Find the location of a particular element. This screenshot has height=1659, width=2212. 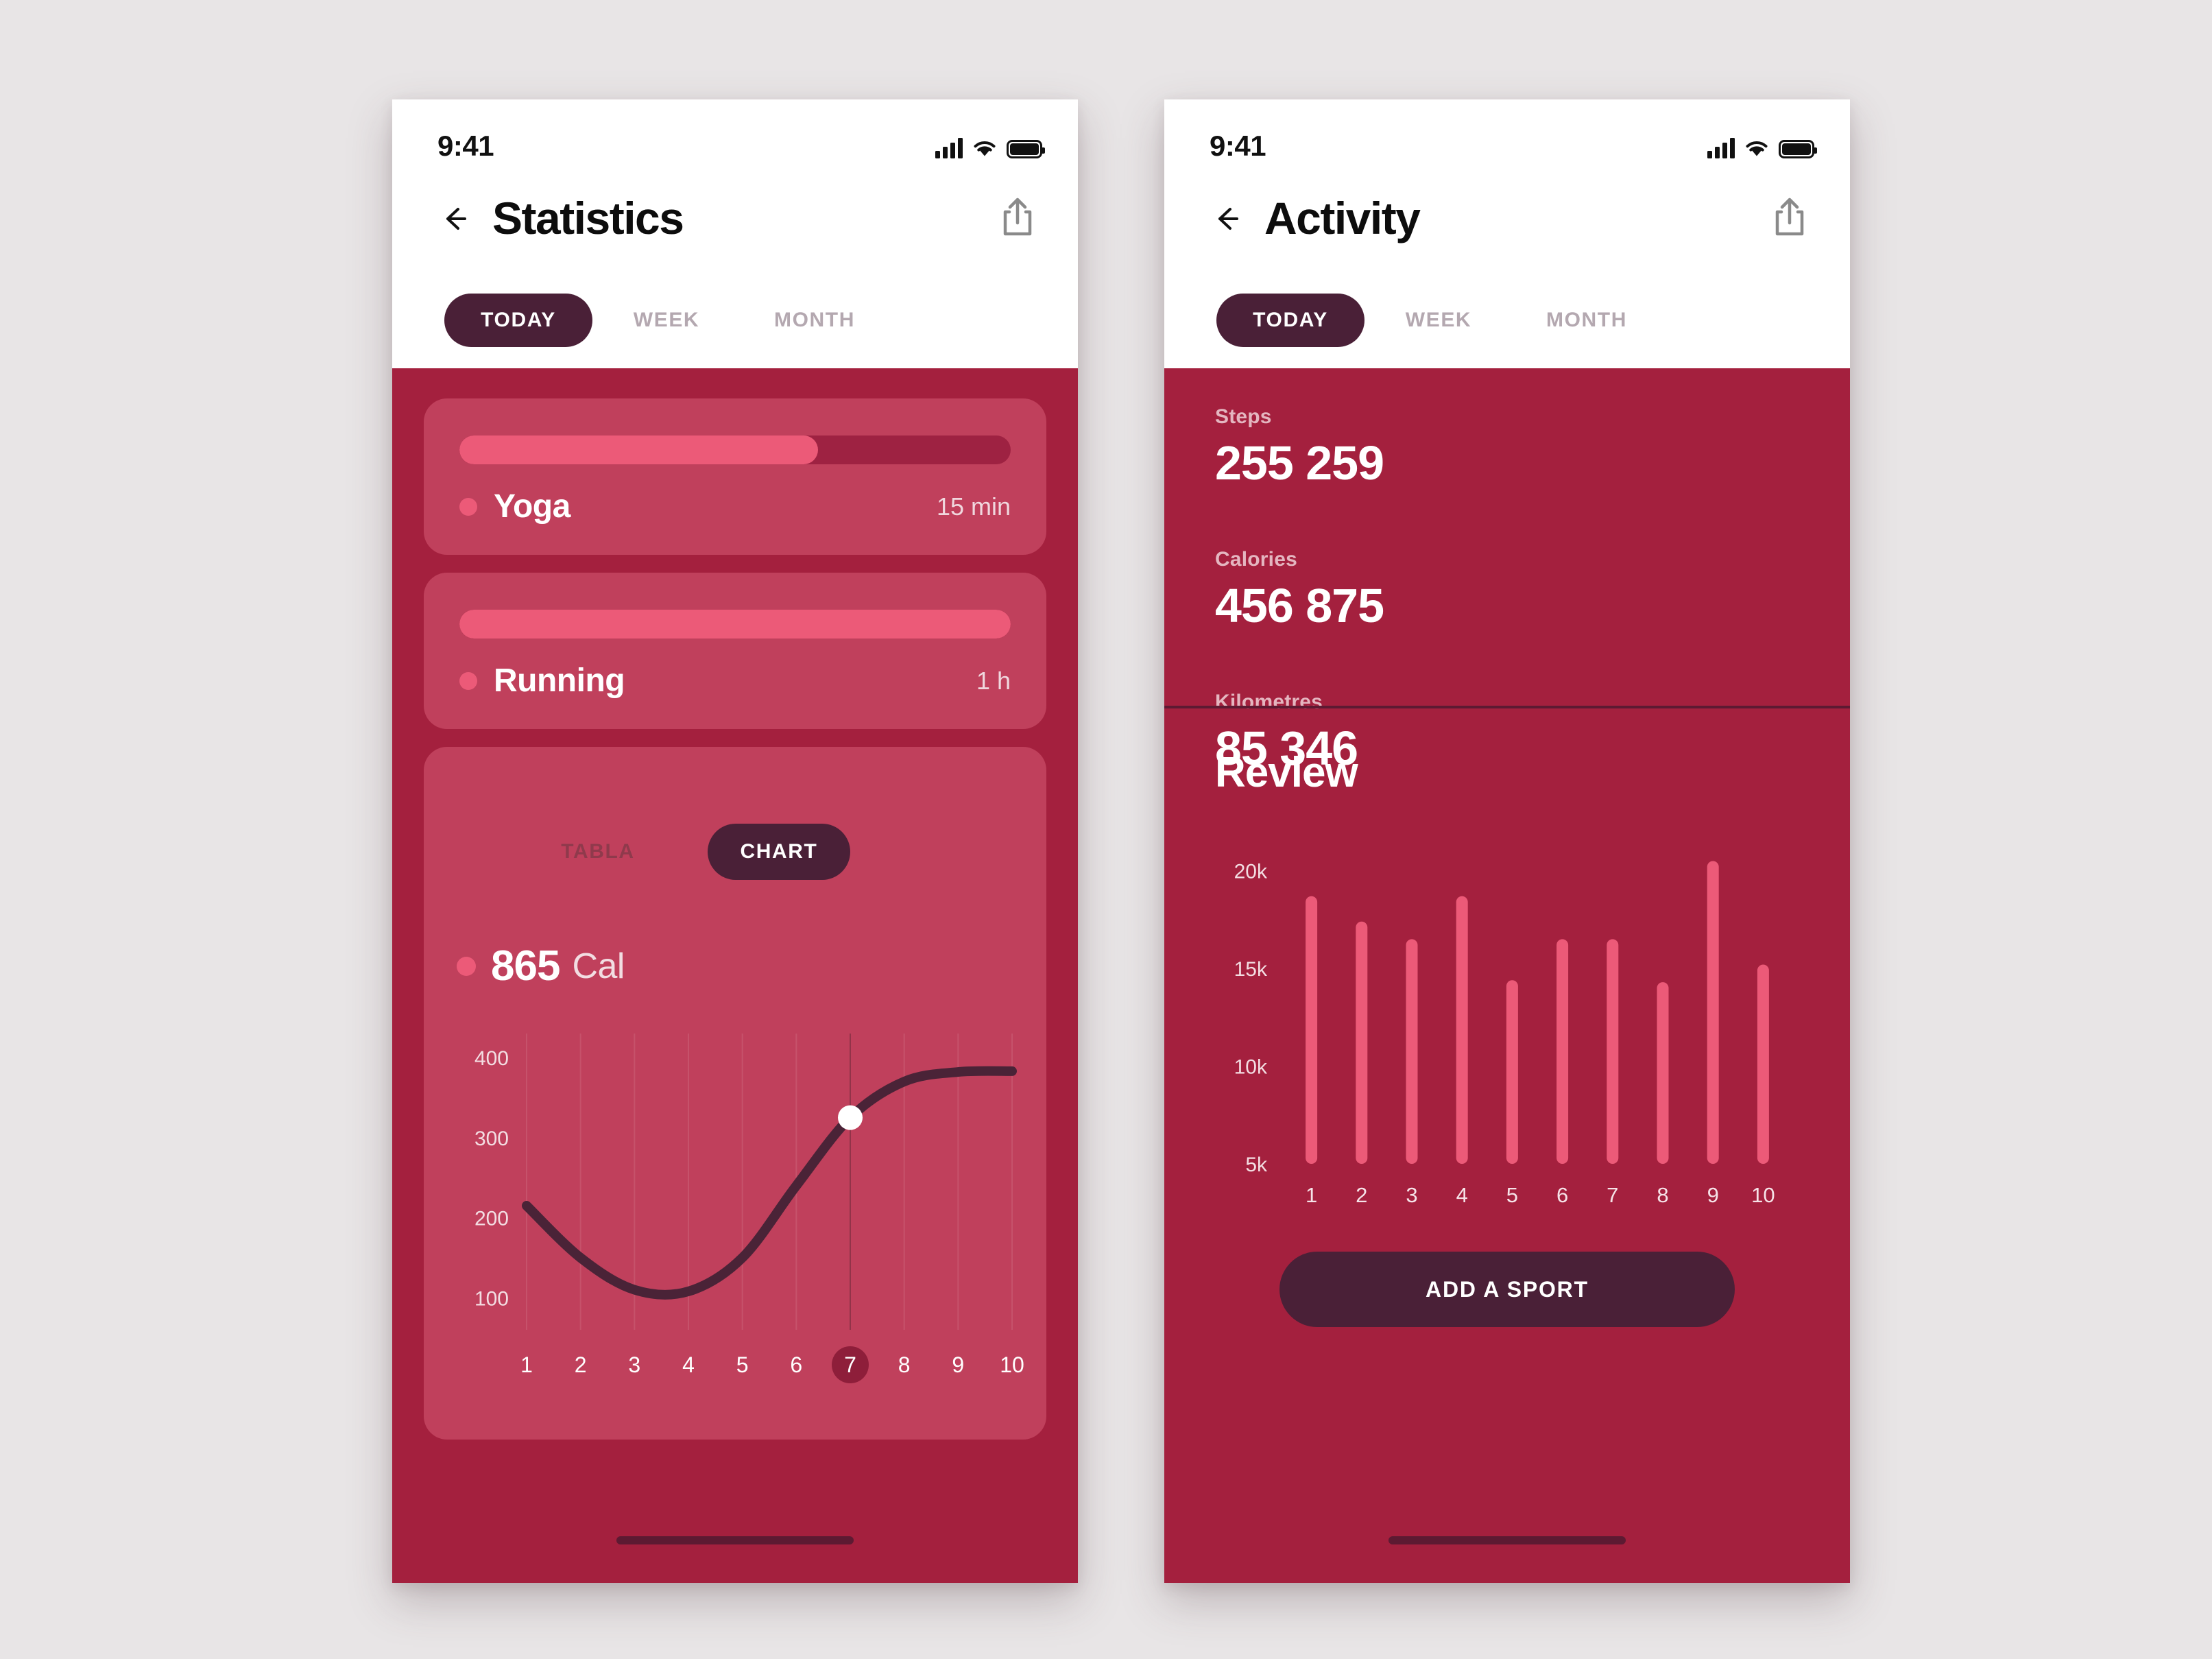

metric-label: Steps is located at coordinates (1243, 416).